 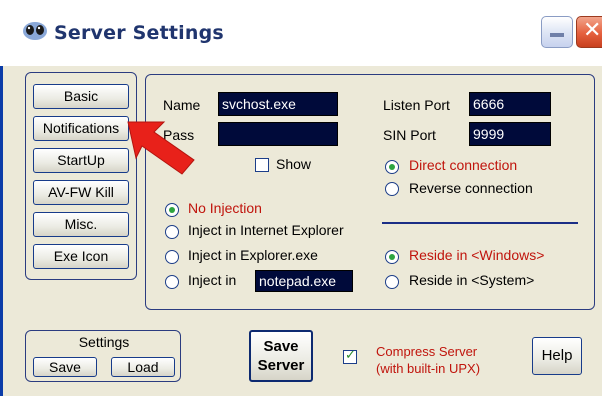 What do you see at coordinates (159, 143) in the screenshot?
I see `red-arrow-icon` at bounding box center [159, 143].